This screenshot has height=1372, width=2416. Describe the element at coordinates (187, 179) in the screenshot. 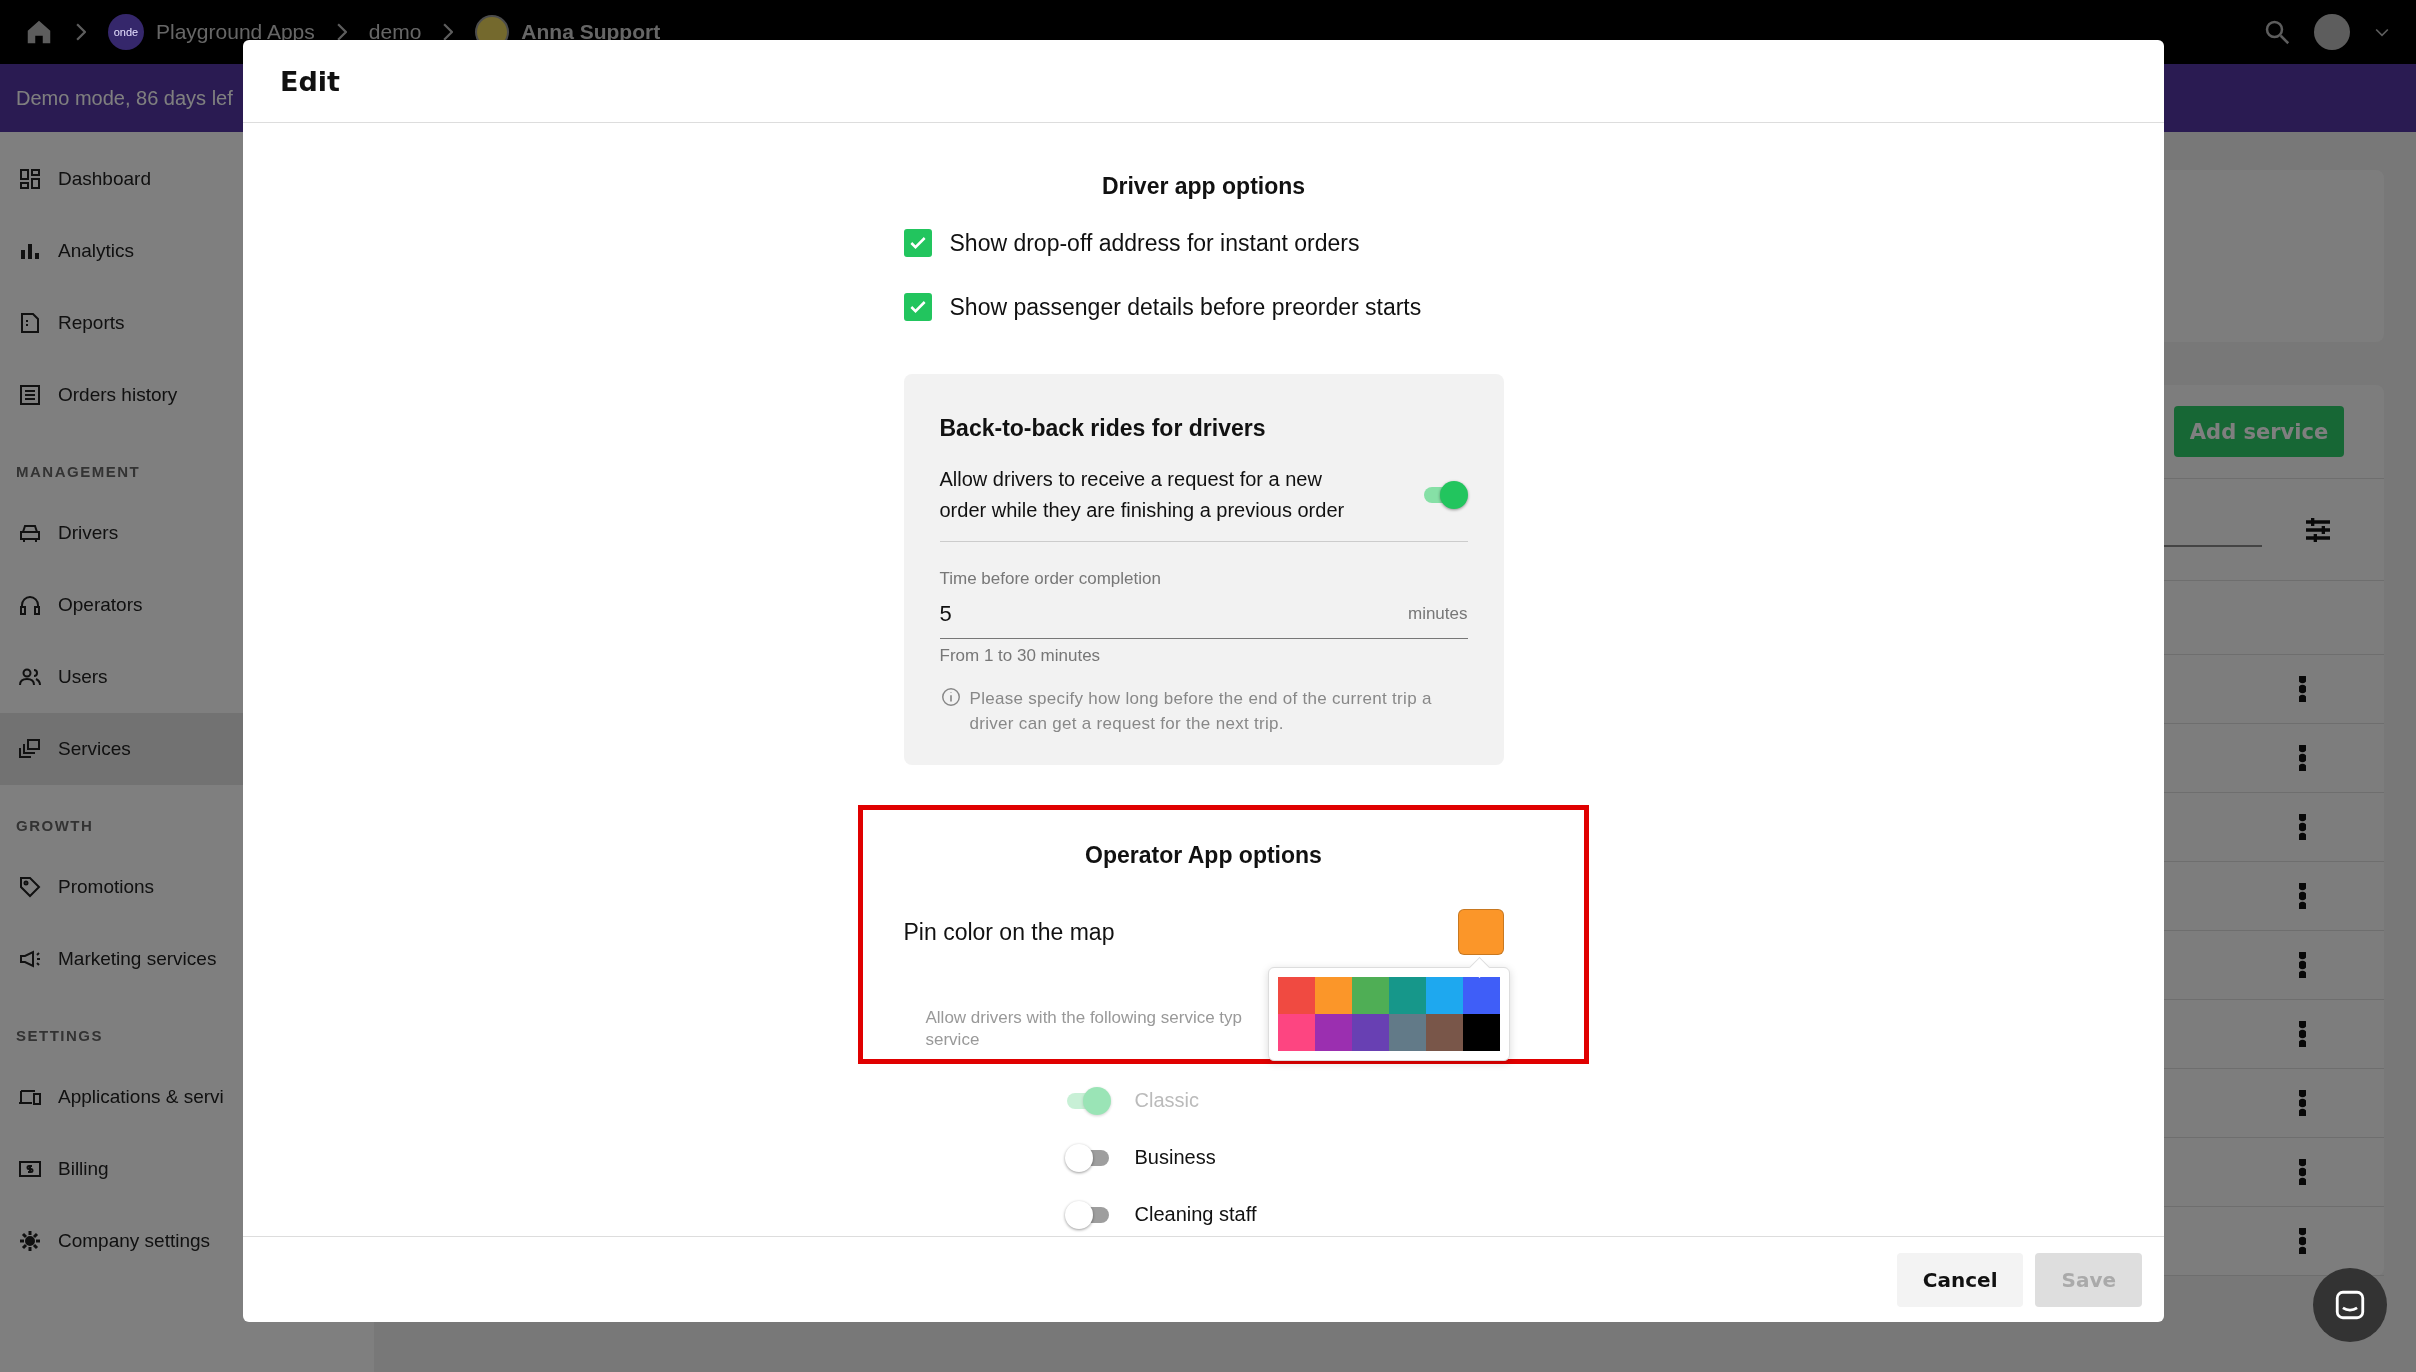

I see `sidebar-item: Dashboard` at that location.